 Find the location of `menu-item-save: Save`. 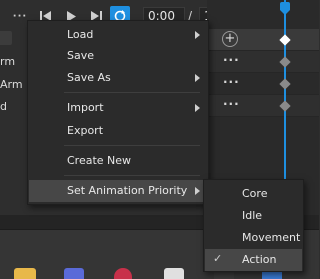

menu-item-save: Save is located at coordinates (118, 56).